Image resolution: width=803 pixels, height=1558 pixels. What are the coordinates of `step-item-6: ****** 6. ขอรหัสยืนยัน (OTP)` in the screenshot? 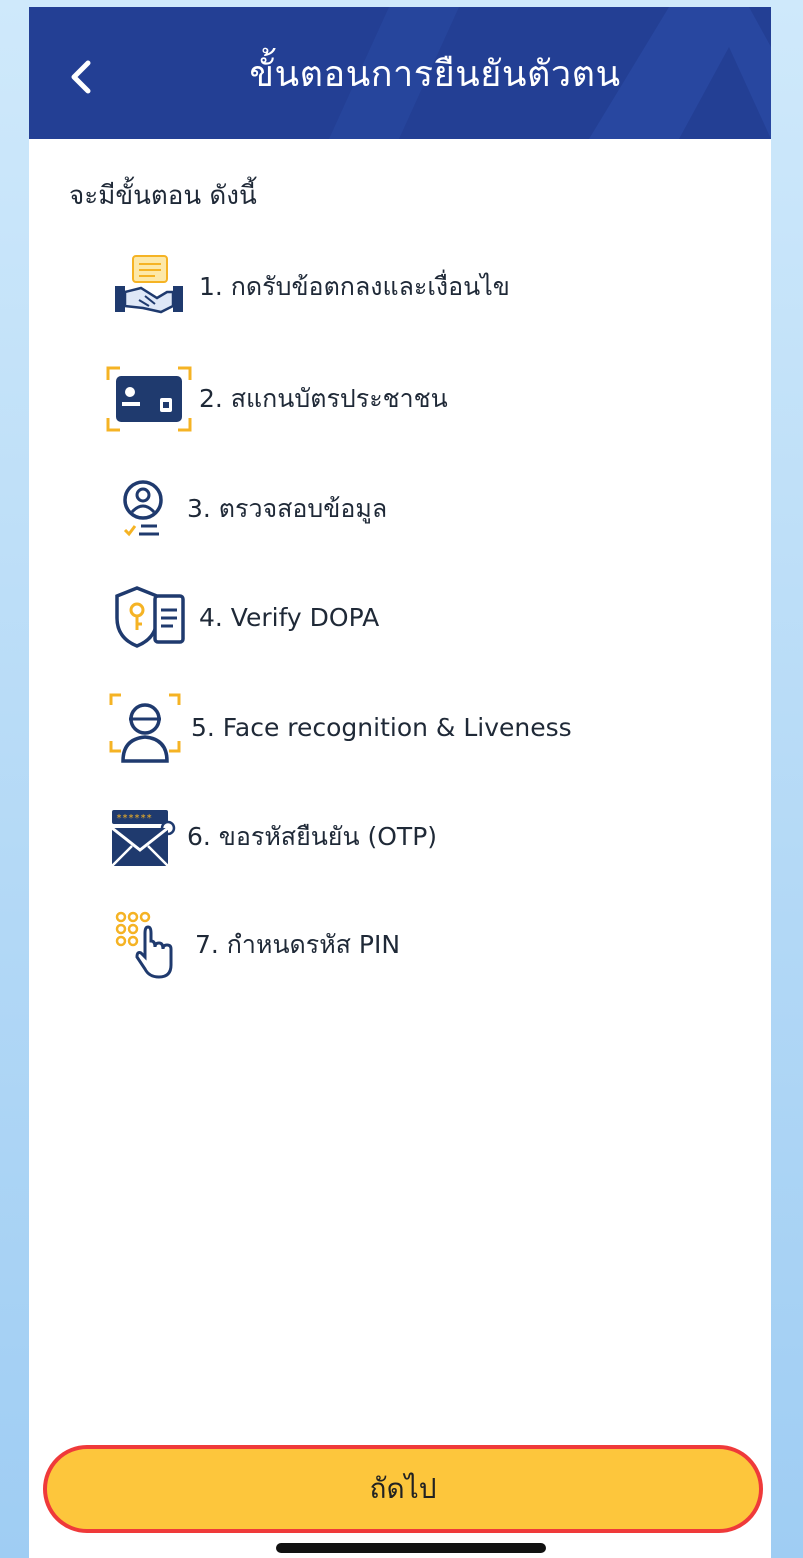 It's located at (268, 837).